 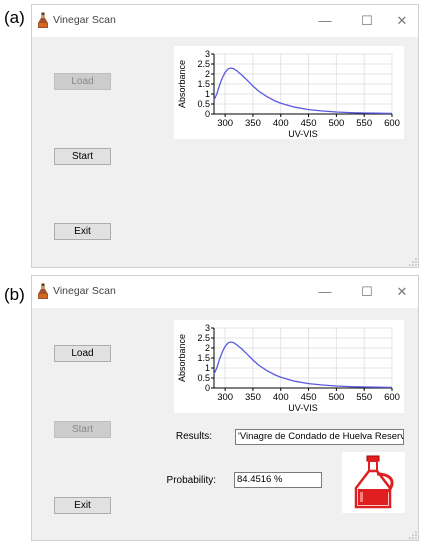 I want to click on probability-field: 84.4516 %, so click(x=278, y=480).